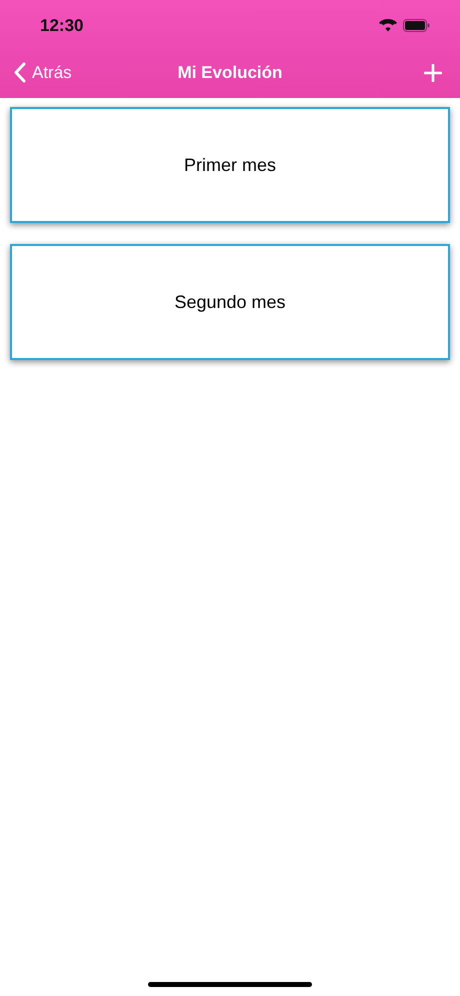  Describe the element at coordinates (20, 72) in the screenshot. I see `chevron-left-icon` at that location.